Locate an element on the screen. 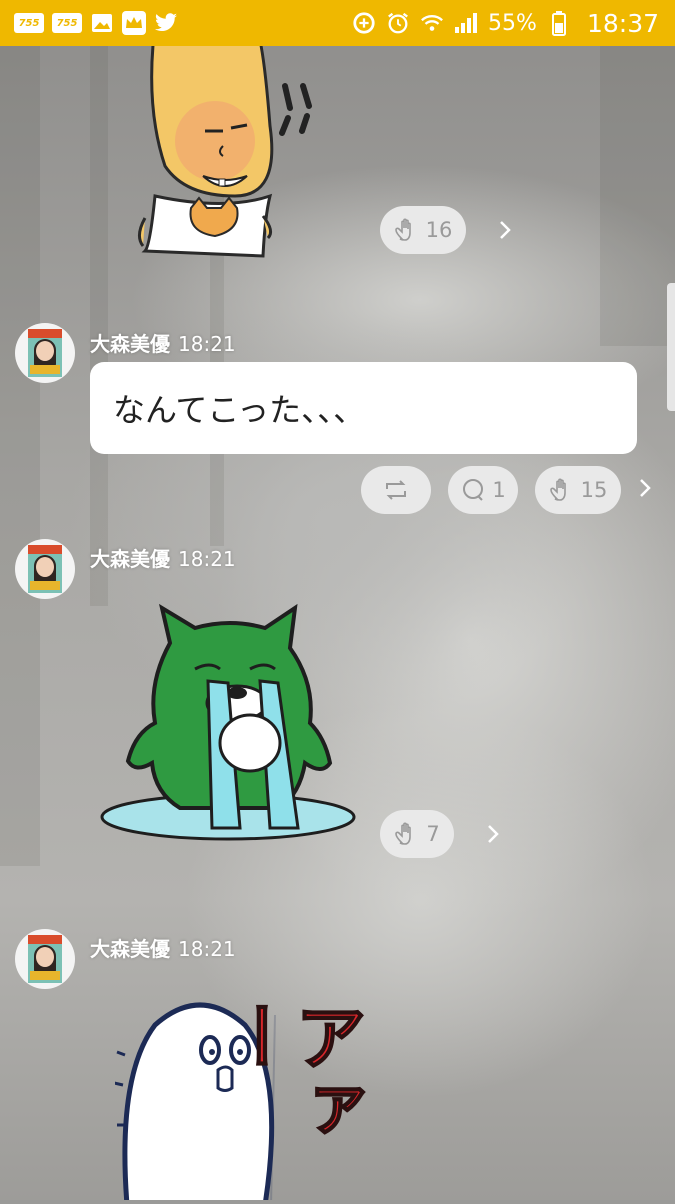 This screenshot has height=1204, width=675. wifi-icon is located at coordinates (432, 23).